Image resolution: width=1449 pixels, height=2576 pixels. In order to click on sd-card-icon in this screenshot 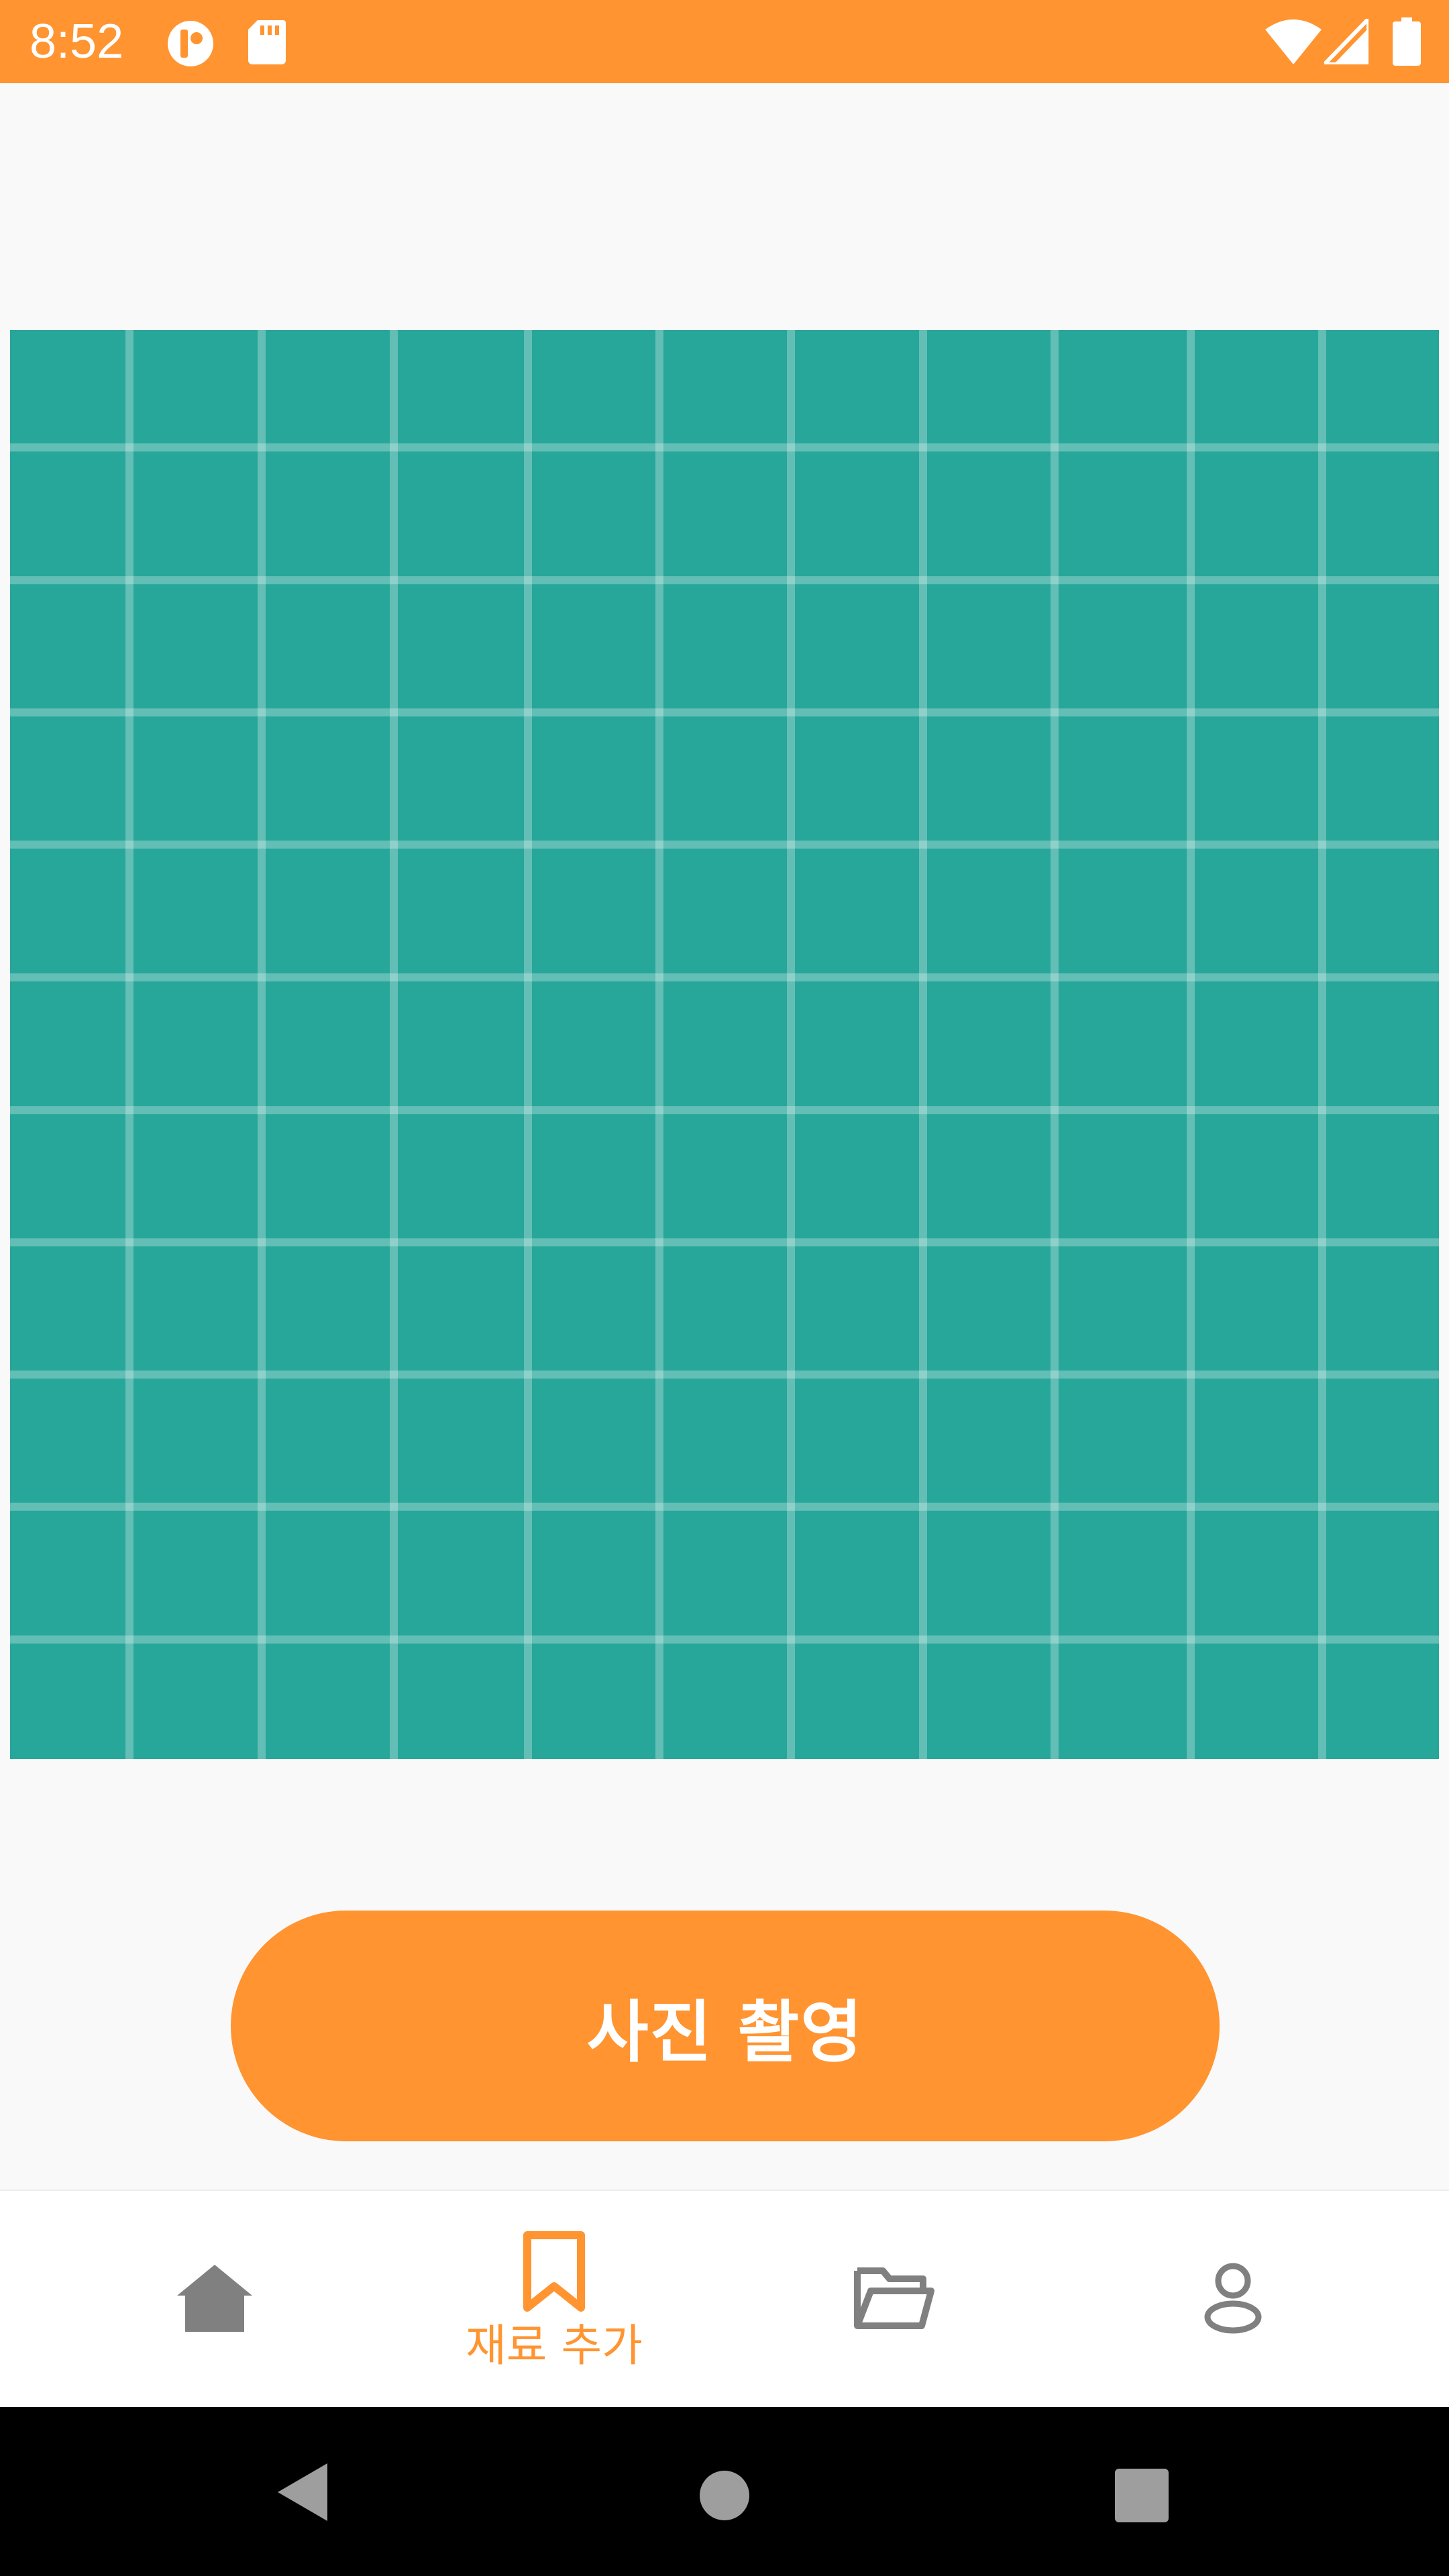, I will do `click(267, 43)`.